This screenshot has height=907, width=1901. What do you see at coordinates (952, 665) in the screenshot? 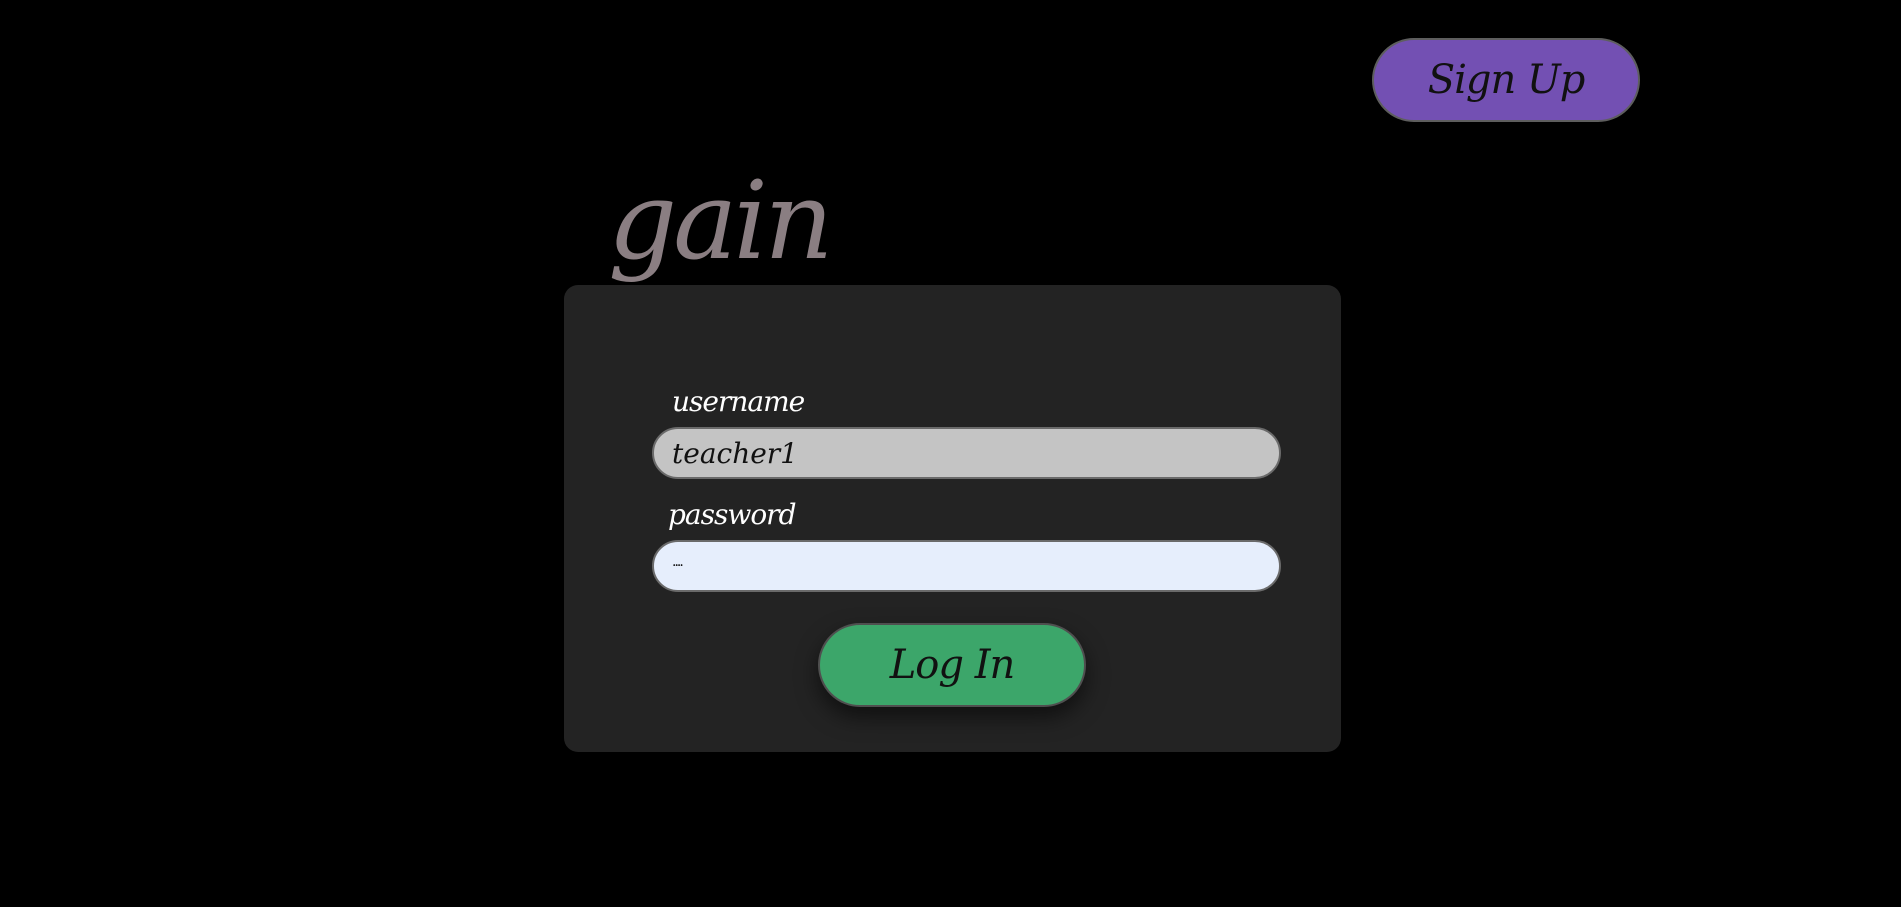
I see `login-button: Log In` at bounding box center [952, 665].